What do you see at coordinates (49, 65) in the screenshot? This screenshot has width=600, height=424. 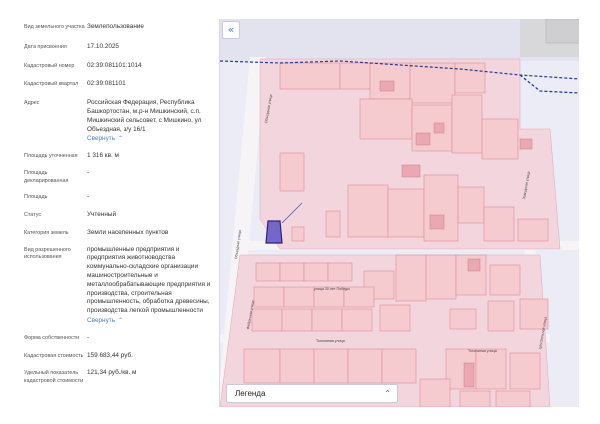 I see `info-label: Кадастровый номер` at bounding box center [49, 65].